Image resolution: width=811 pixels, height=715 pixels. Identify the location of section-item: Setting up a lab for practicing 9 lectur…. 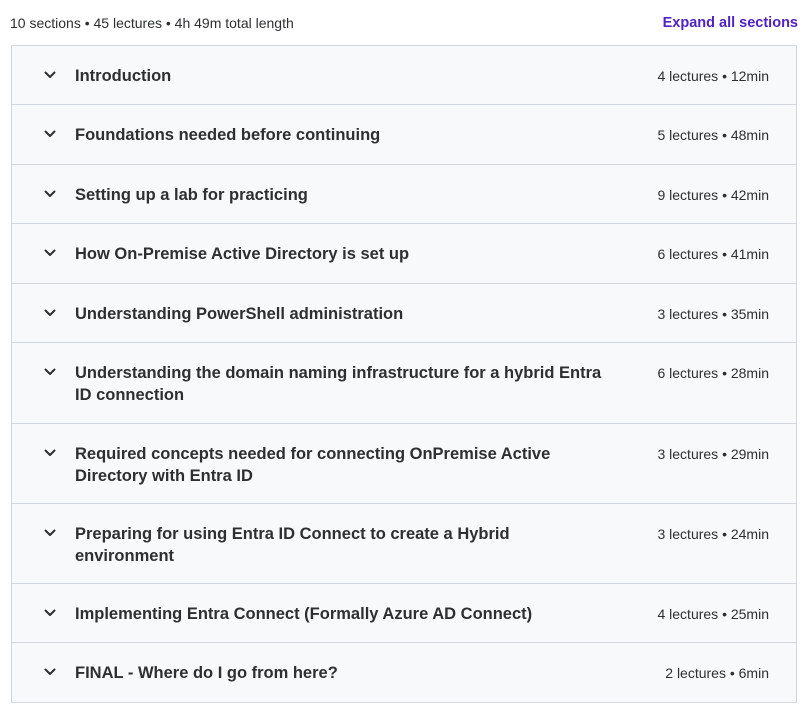
(404, 194).